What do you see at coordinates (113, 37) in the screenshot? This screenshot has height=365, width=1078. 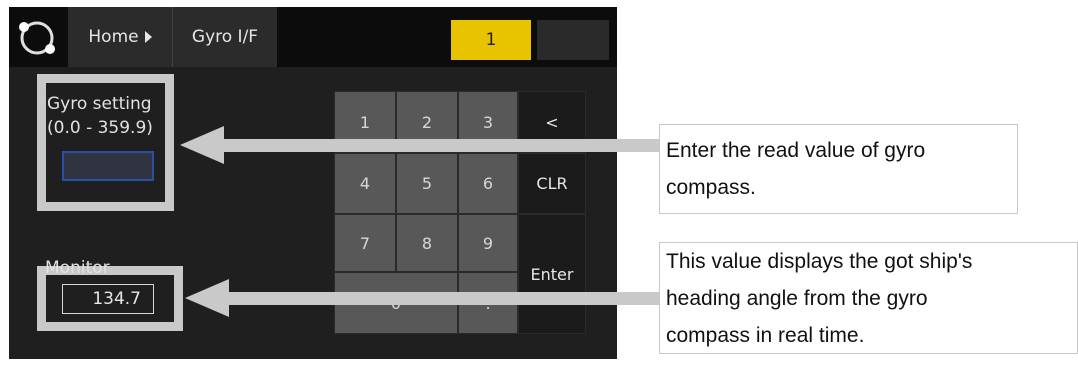 I see `home-label: Home` at bounding box center [113, 37].